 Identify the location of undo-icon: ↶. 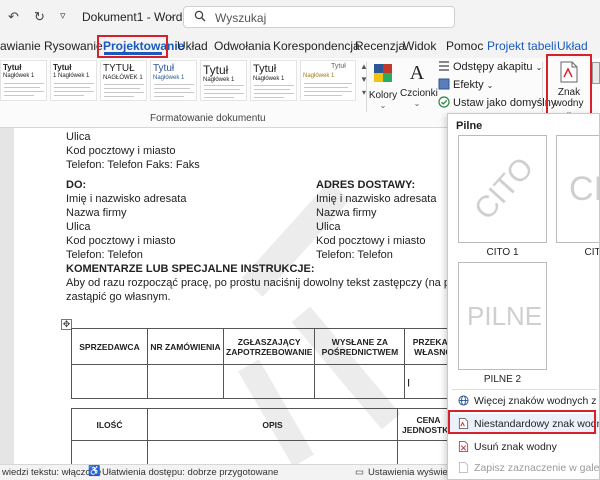
(13, 17).